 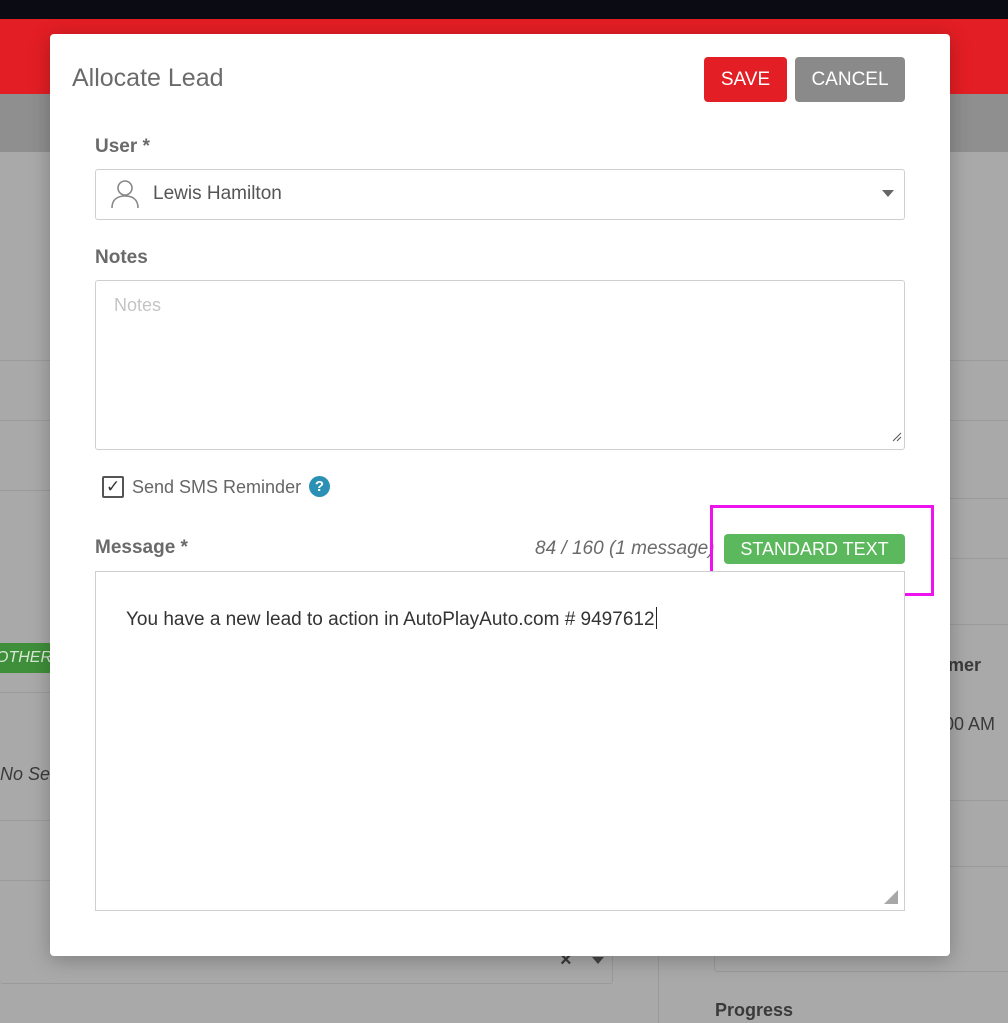 I want to click on message-counter: 84 / 160 (1 message), so click(x=625, y=548).